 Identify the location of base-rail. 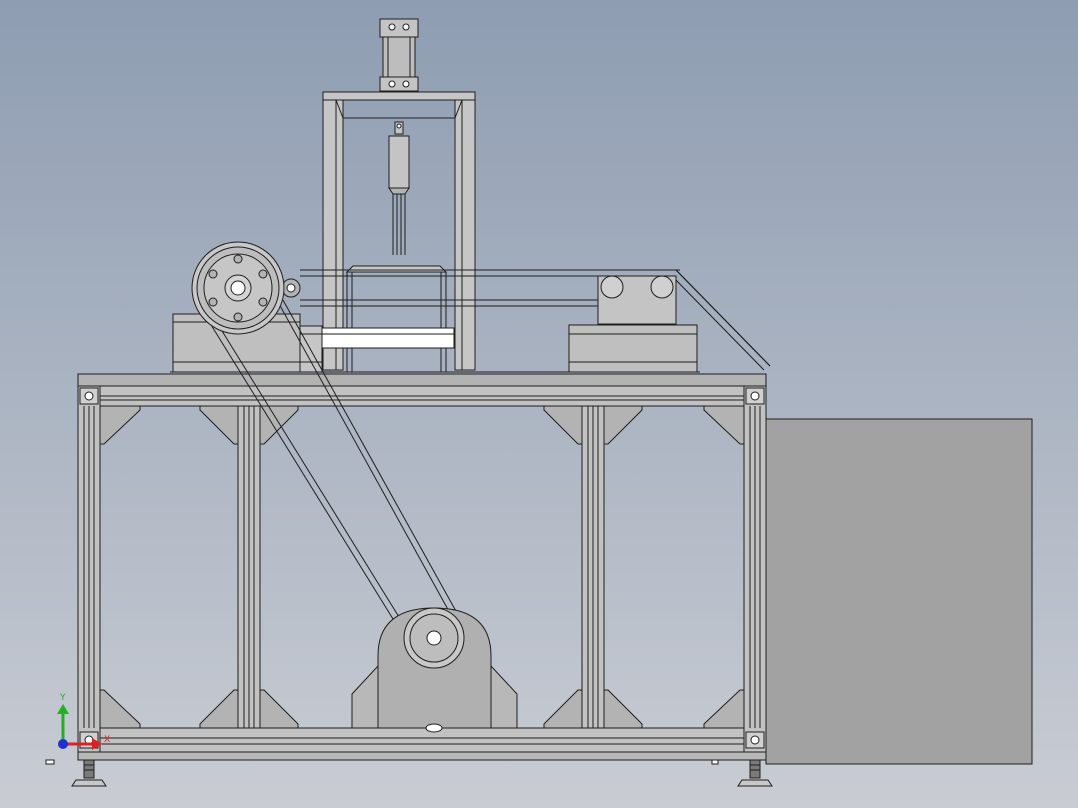
(422, 756).